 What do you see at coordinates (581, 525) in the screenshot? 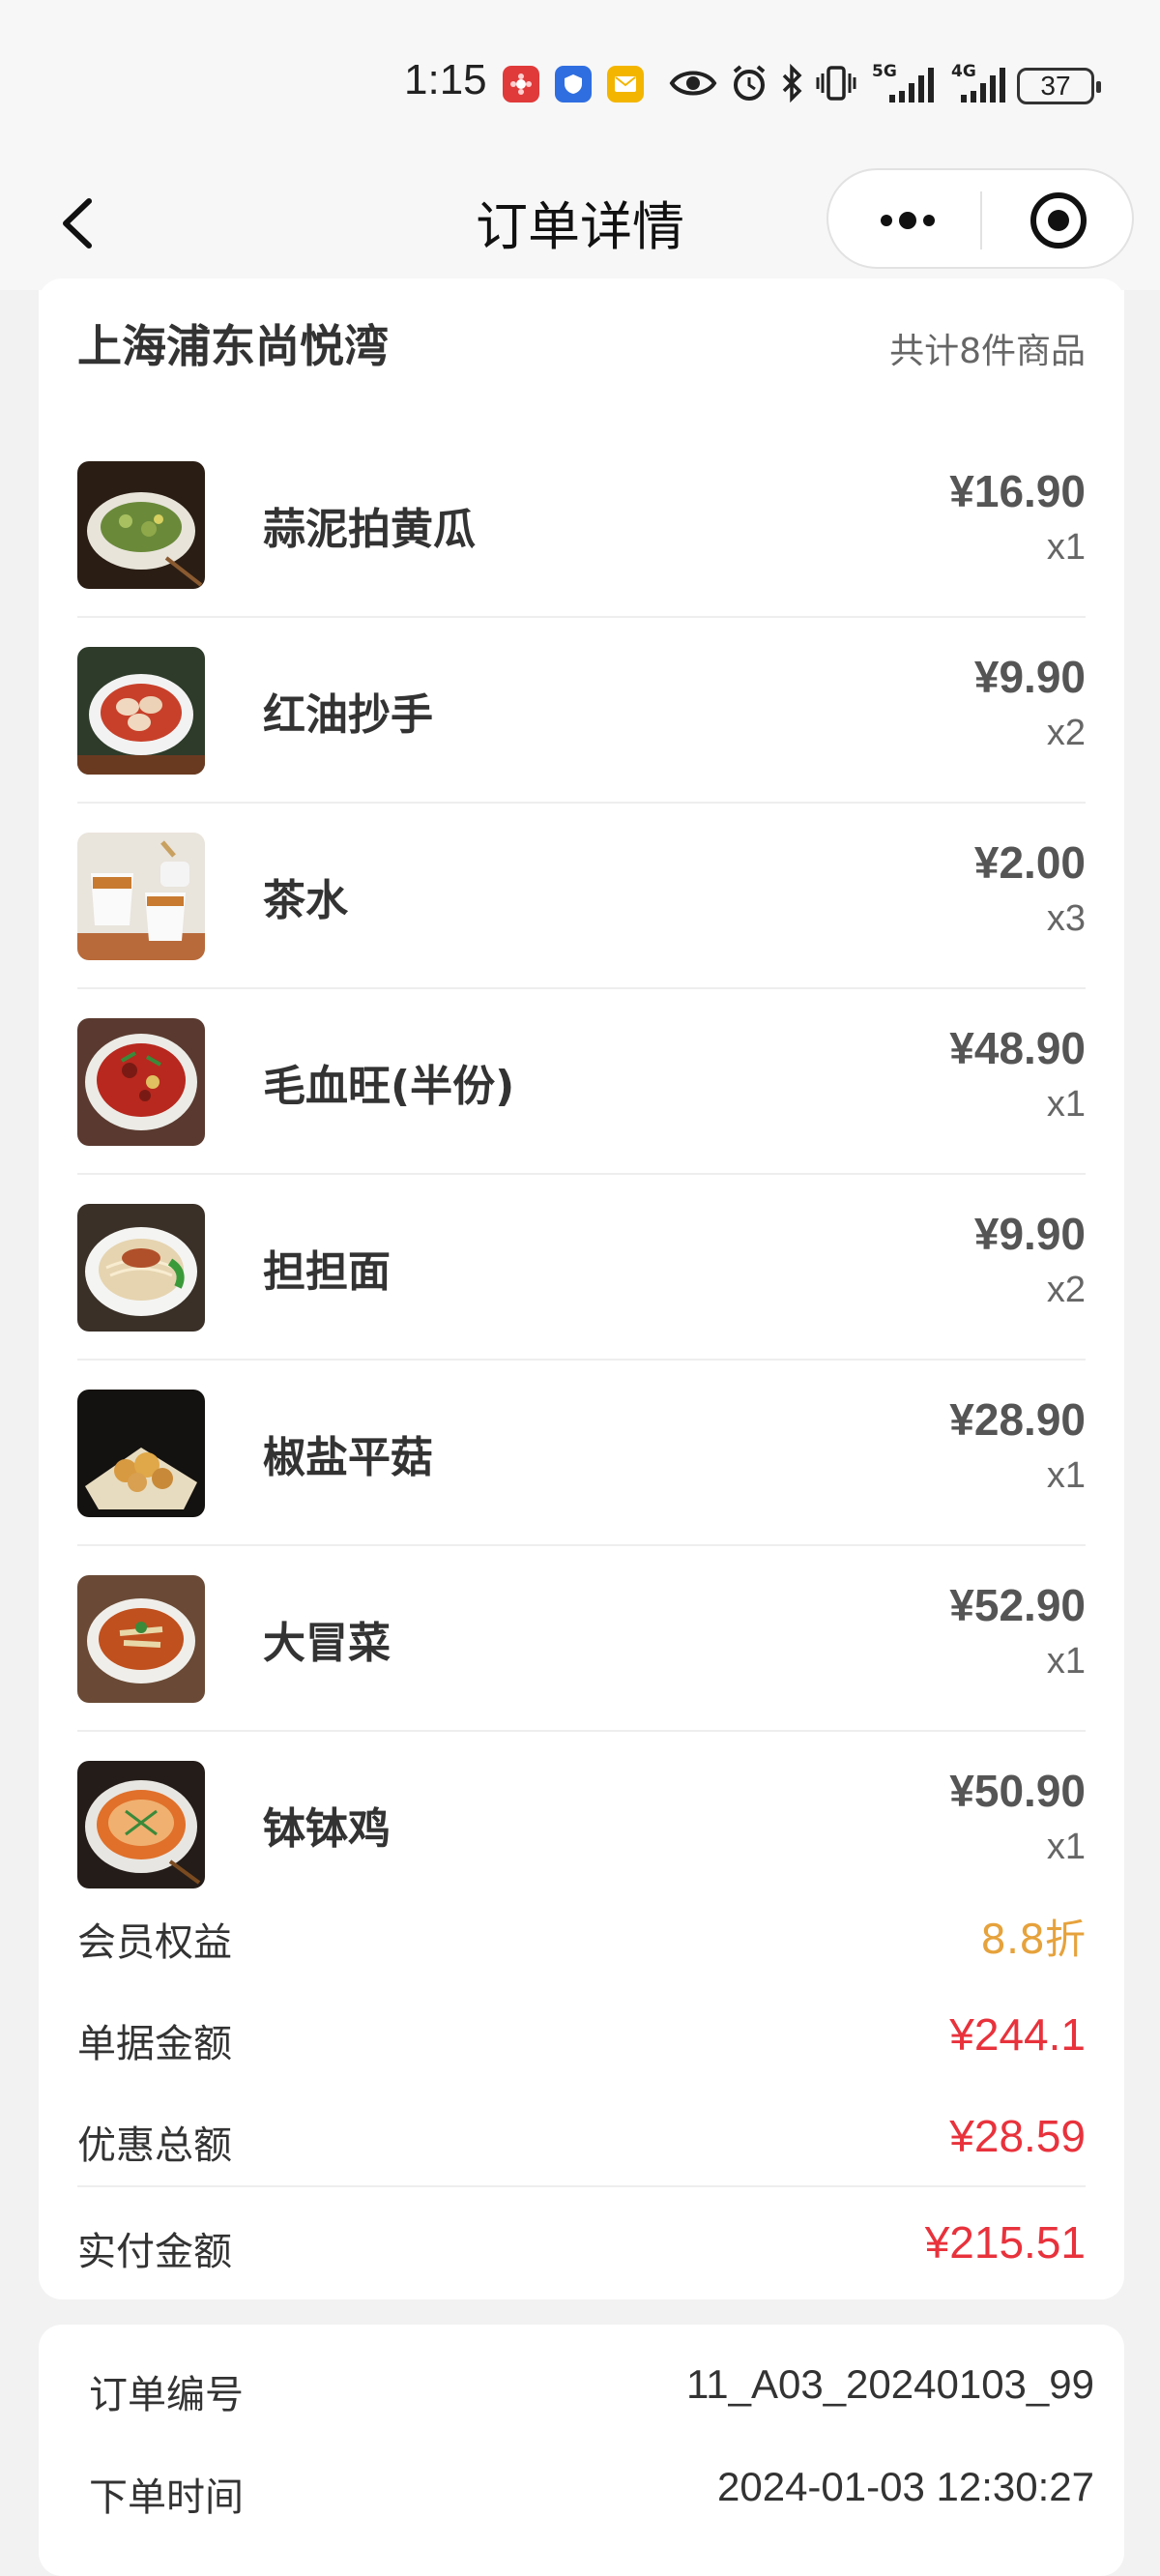
I see `order-item: 蒜泥拍黄瓜 ¥16.90 x1` at bounding box center [581, 525].